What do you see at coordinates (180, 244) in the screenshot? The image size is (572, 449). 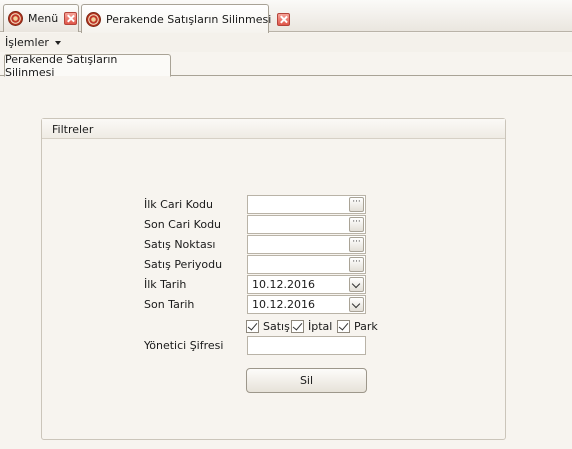 I see `satis-noktasi-label: Satış Noktası` at bounding box center [180, 244].